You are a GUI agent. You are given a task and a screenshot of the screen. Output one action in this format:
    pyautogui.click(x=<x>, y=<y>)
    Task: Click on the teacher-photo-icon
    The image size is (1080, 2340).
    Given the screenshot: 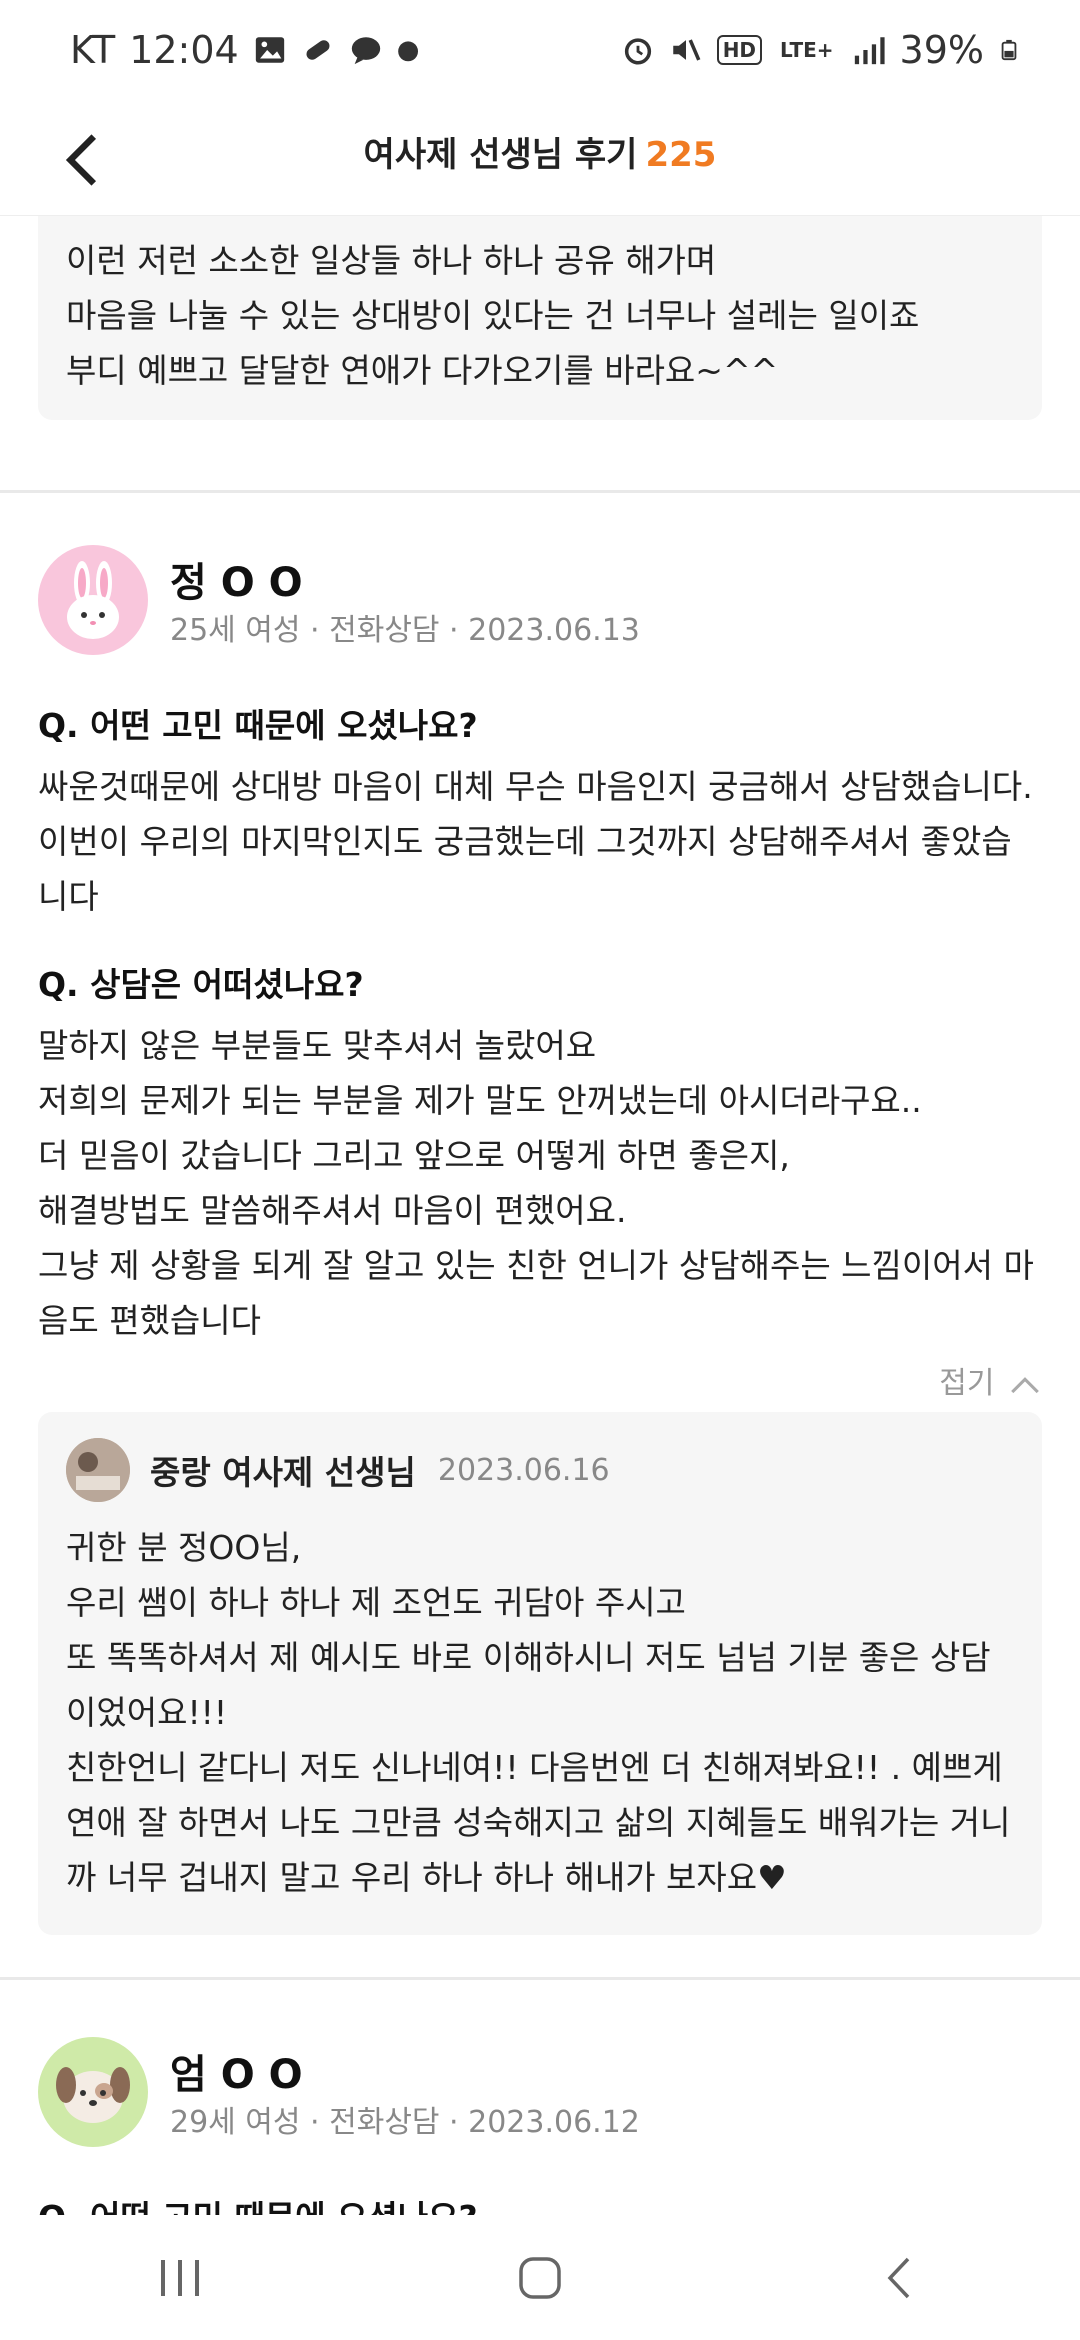 What is the action you would take?
    pyautogui.click(x=98, y=1470)
    